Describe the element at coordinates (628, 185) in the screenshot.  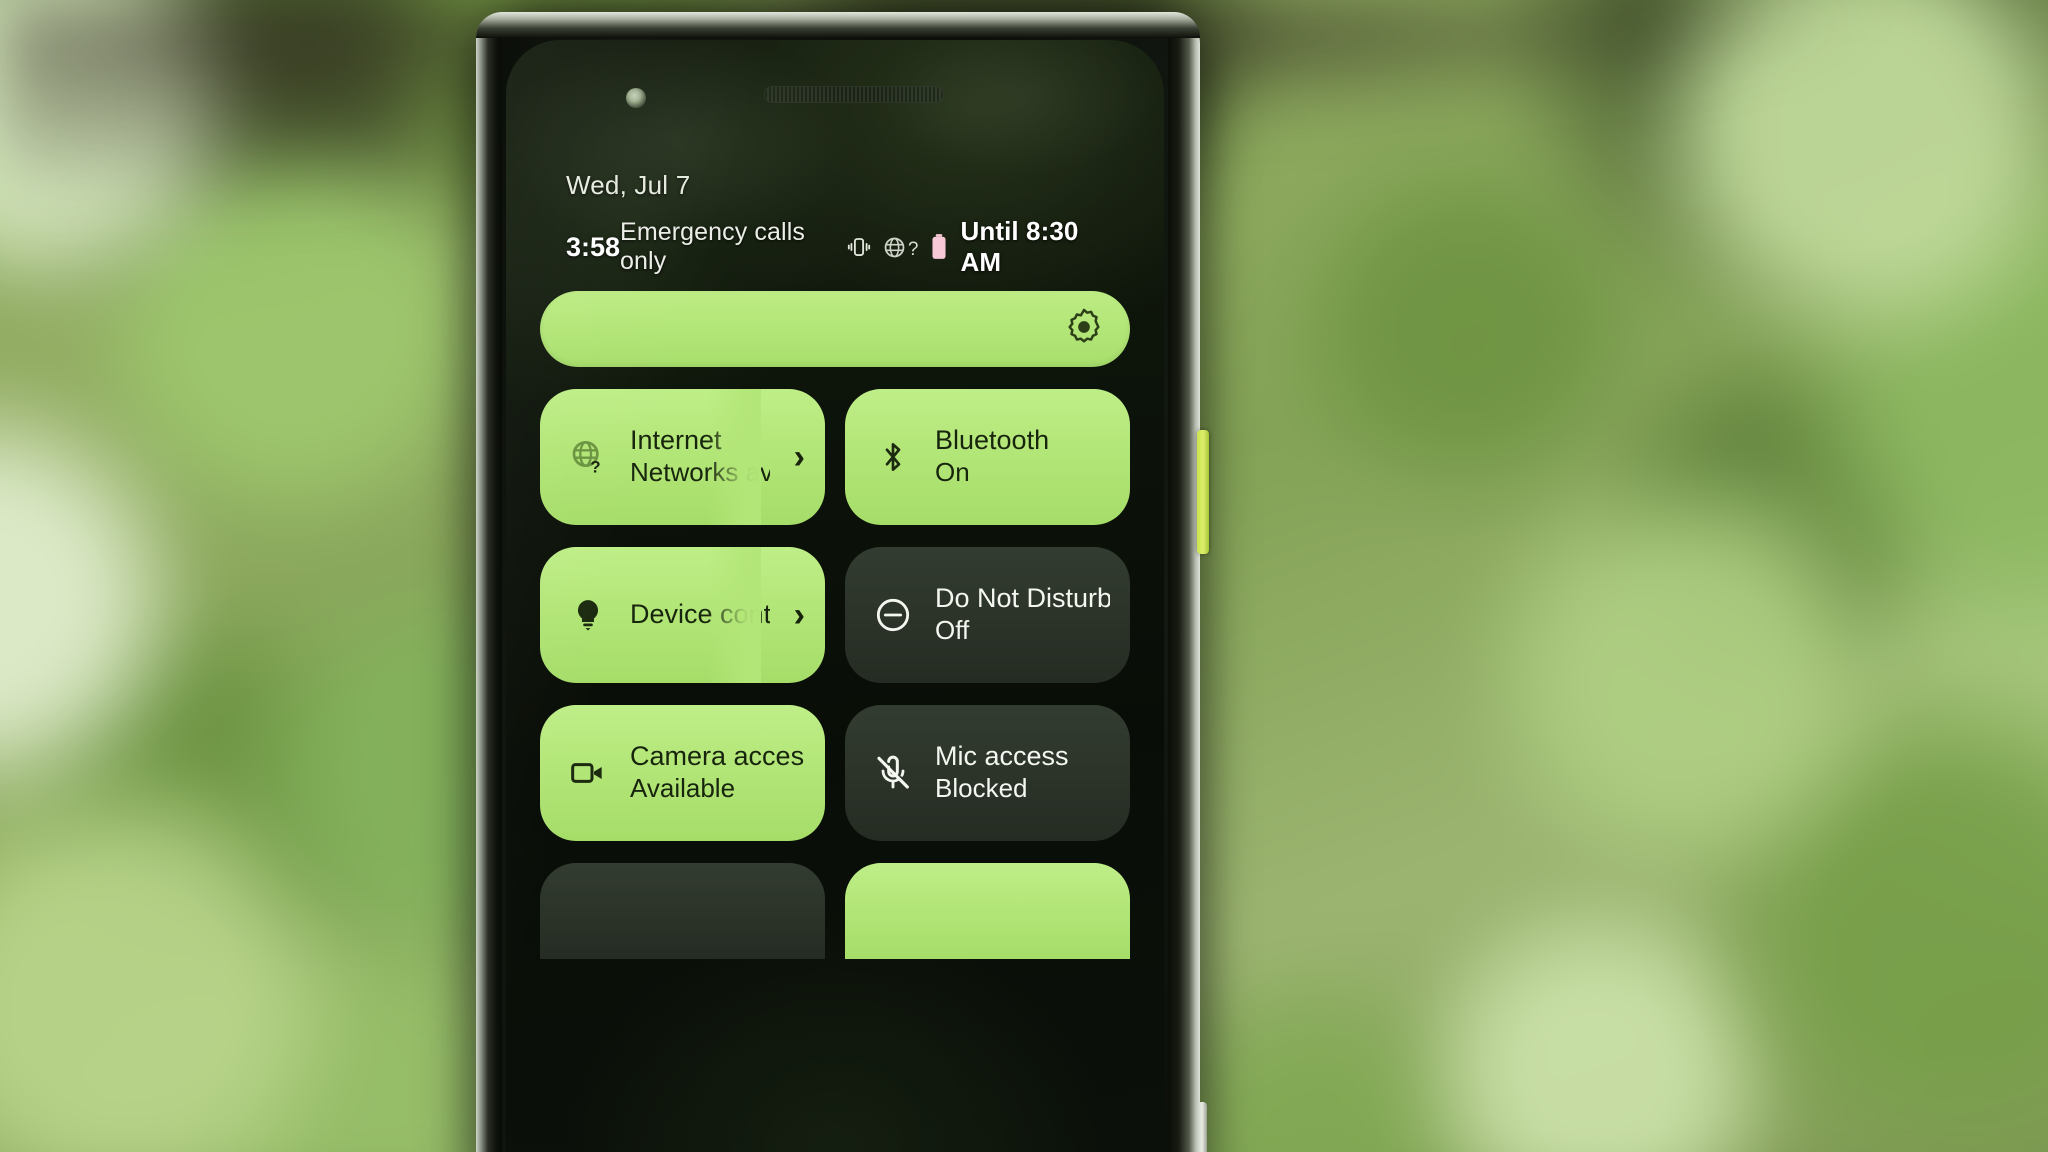
I see `date-text: Wed, Jul 7` at that location.